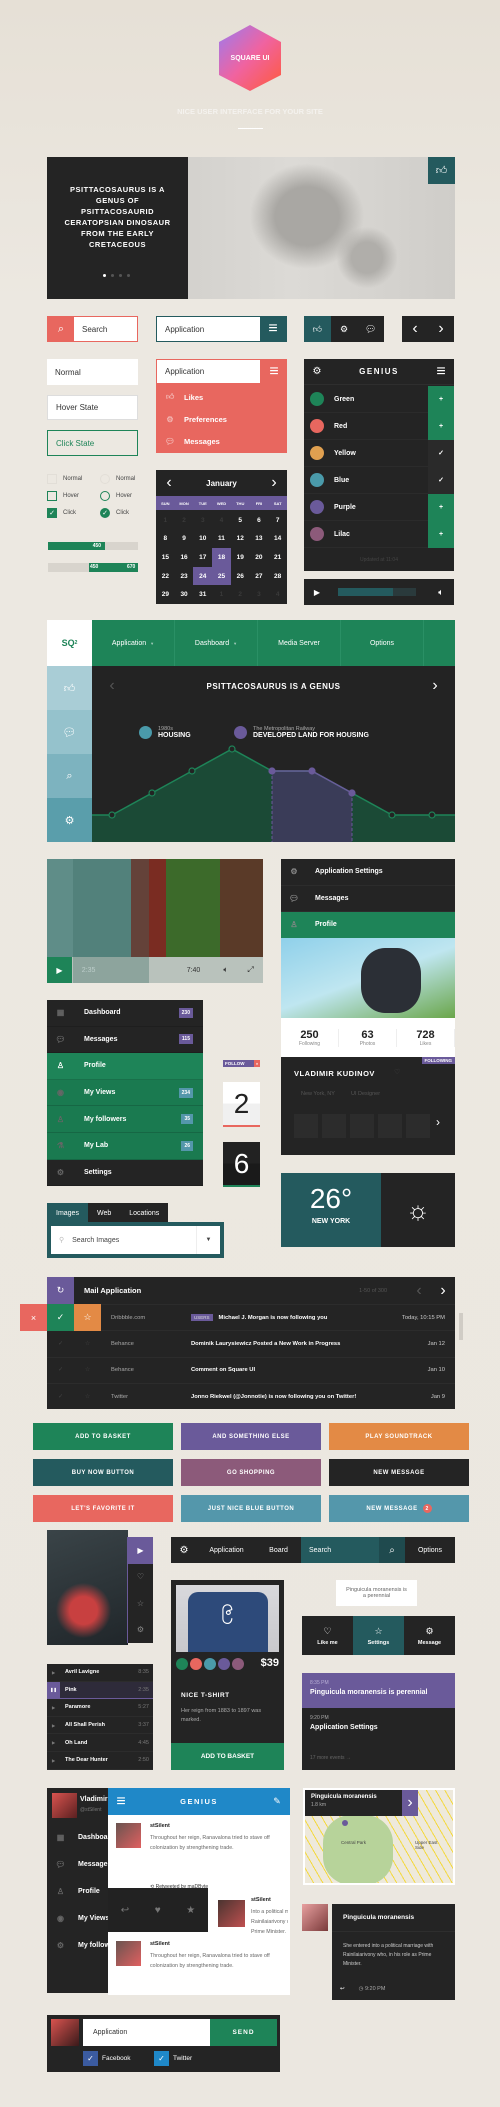 The width and height of the screenshot is (500, 2107). Describe the element at coordinates (165, 594) in the screenshot. I see `calendar-day: 29` at that location.